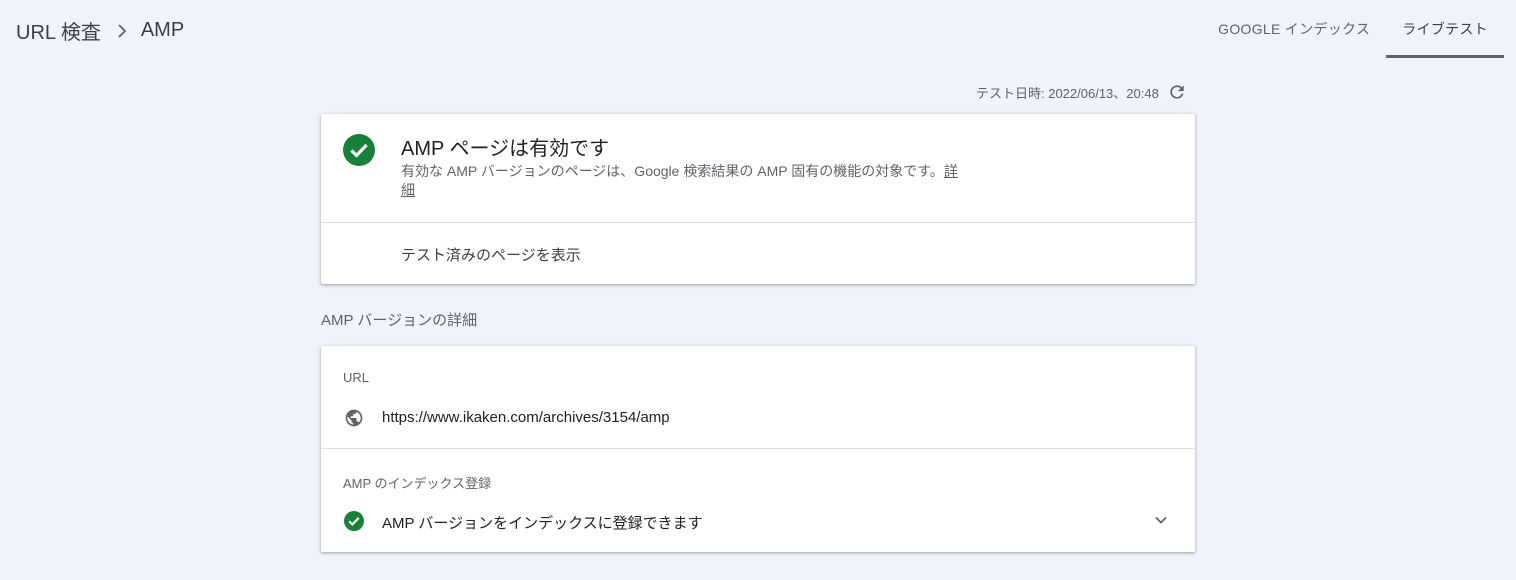 The image size is (1516, 580). What do you see at coordinates (417, 483) in the screenshot?
I see `index-label: AMP のインデックス登録` at bounding box center [417, 483].